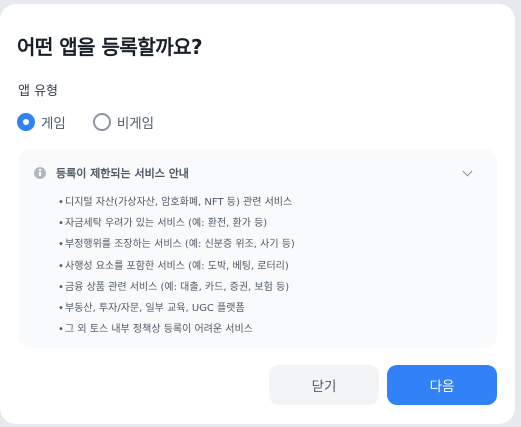 The height and width of the screenshot is (427, 521). Describe the element at coordinates (135, 124) in the screenshot. I see `radio-label-non-game: 비게임` at that location.